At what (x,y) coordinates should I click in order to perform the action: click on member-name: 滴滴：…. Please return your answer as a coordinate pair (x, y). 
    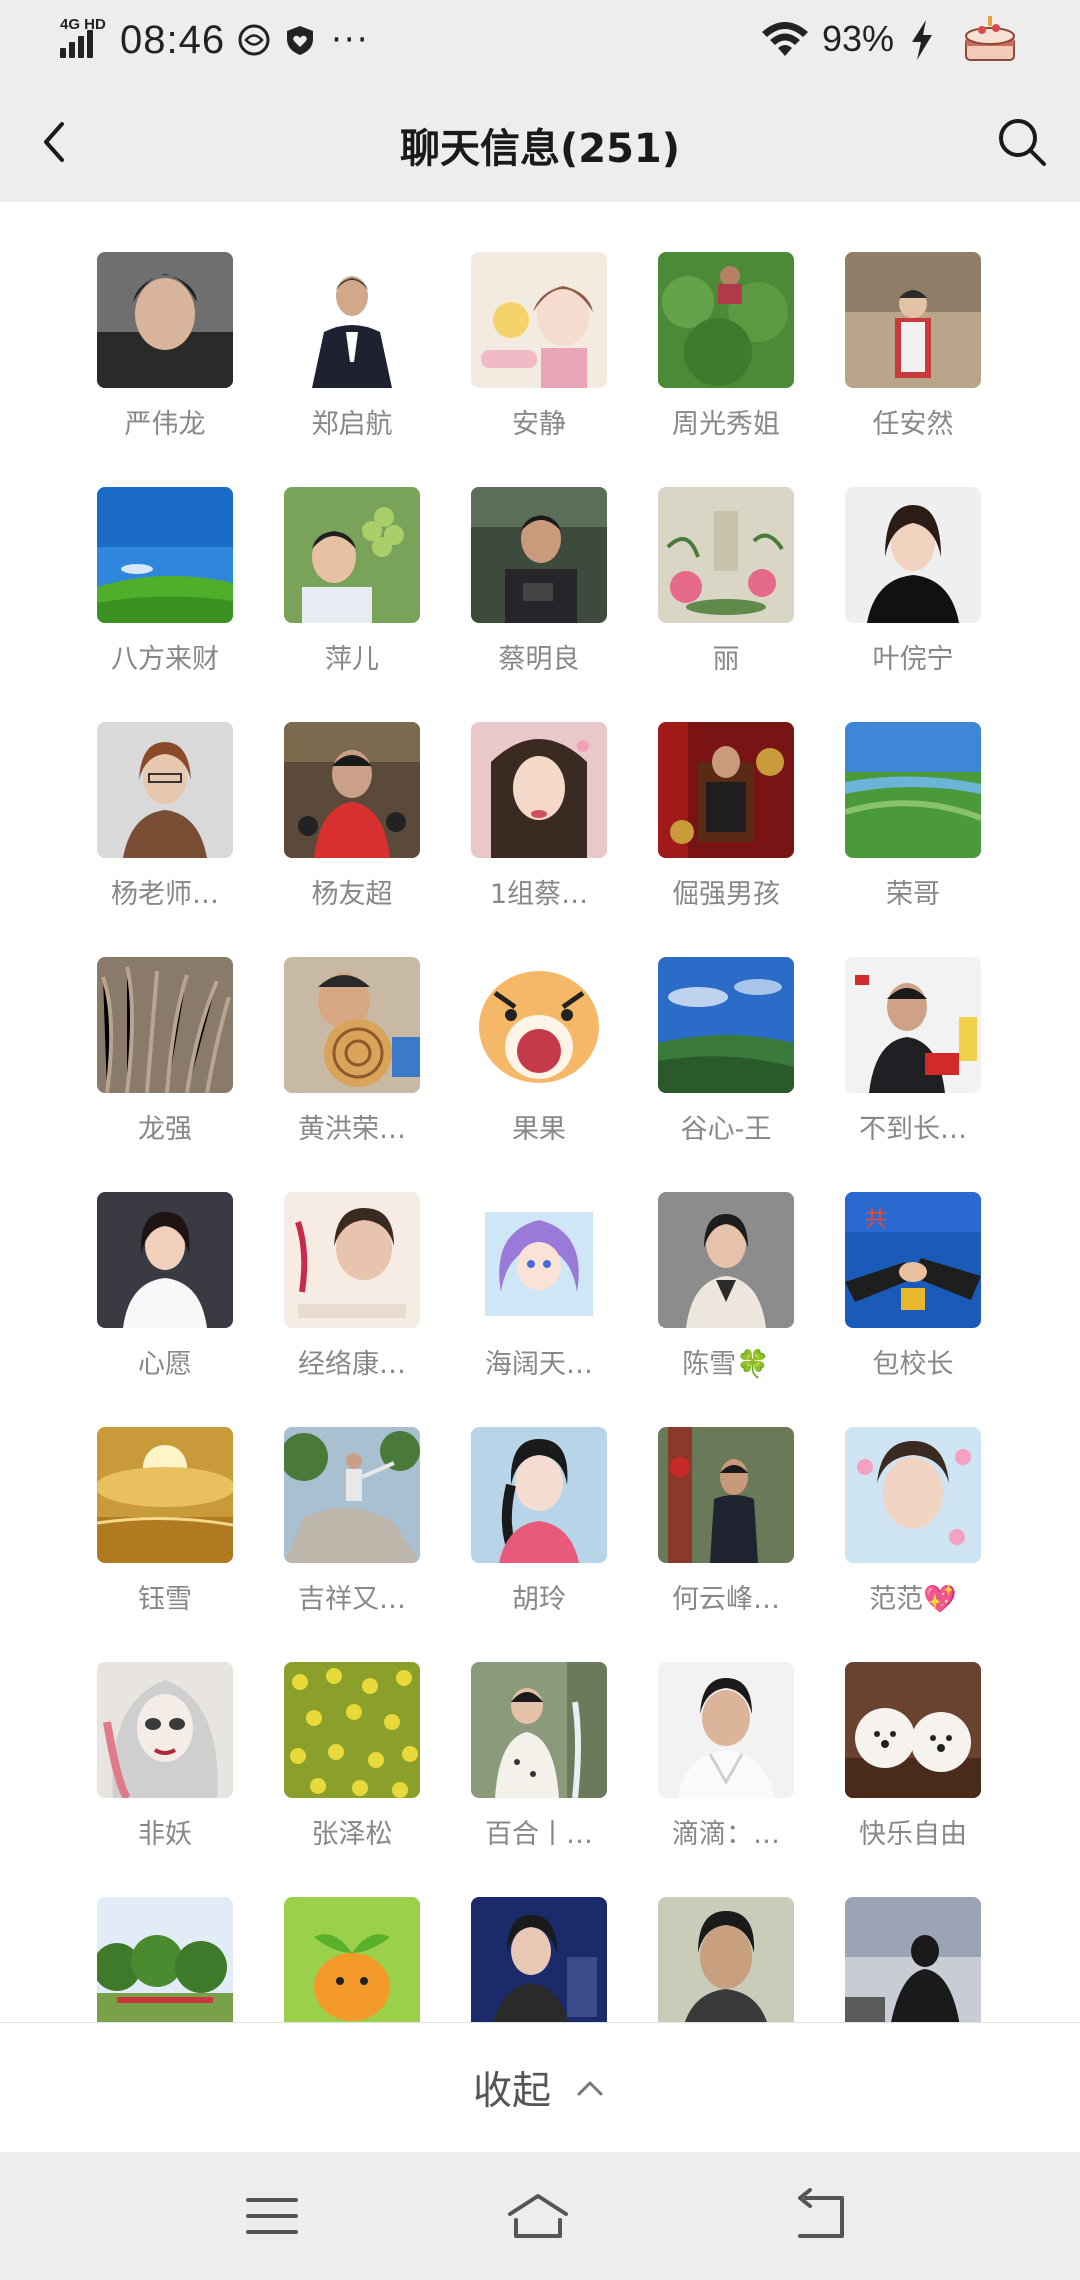
    Looking at the image, I should click on (726, 1834).